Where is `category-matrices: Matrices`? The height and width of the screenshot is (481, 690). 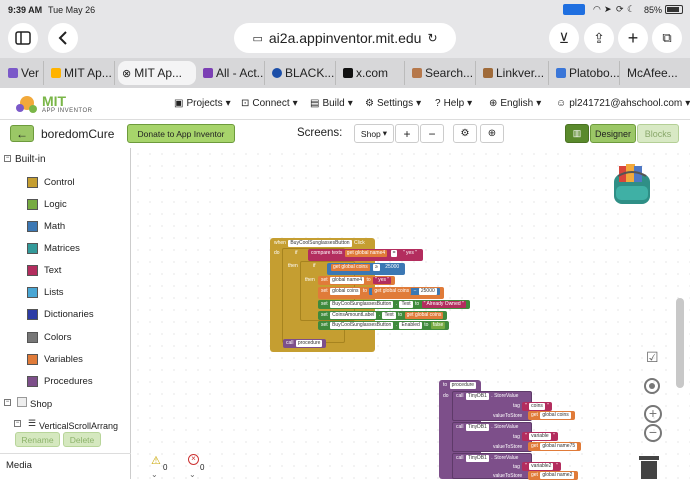 category-matrices: Matrices is located at coordinates (53, 248).